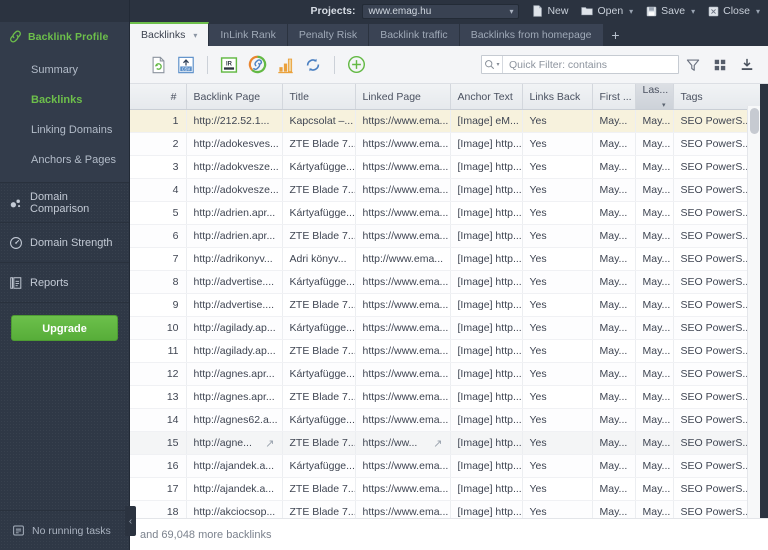  Describe the element at coordinates (186, 68) in the screenshot. I see `svg-text: CSV` at that location.